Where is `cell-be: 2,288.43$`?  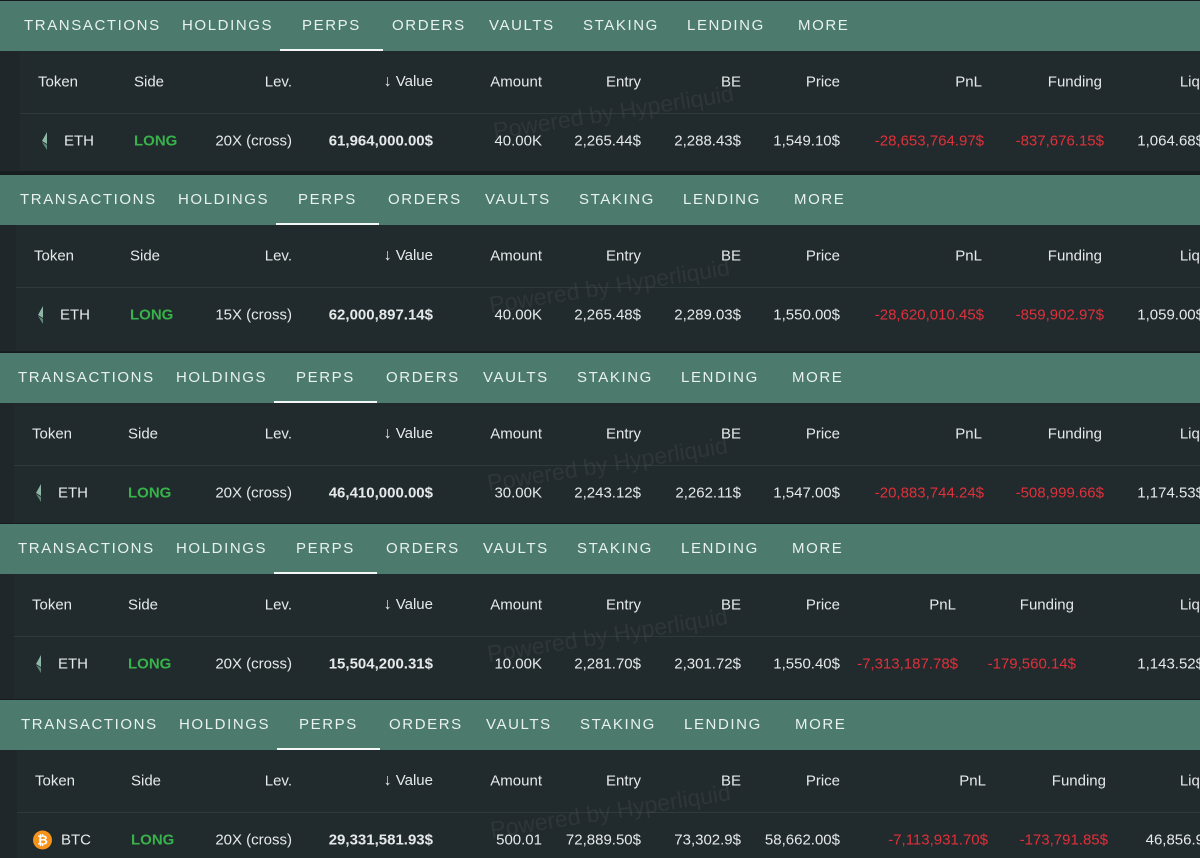 cell-be: 2,288.43$ is located at coordinates (707, 141).